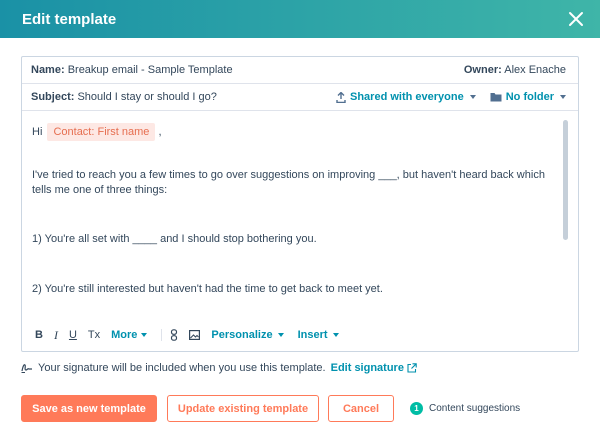 Image resolution: width=600 pixels, height=428 pixels. What do you see at coordinates (48, 70) in the screenshot?
I see `name-label: Name:` at bounding box center [48, 70].